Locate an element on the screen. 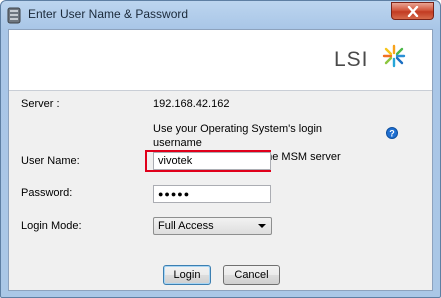 The height and width of the screenshot is (298, 441). username-input: vivotek is located at coordinates (212, 161).